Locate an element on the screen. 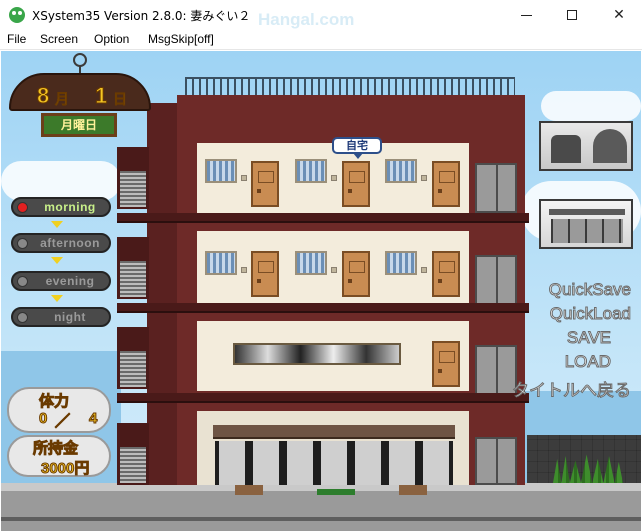  tod-morning: morning is located at coordinates (61, 207).